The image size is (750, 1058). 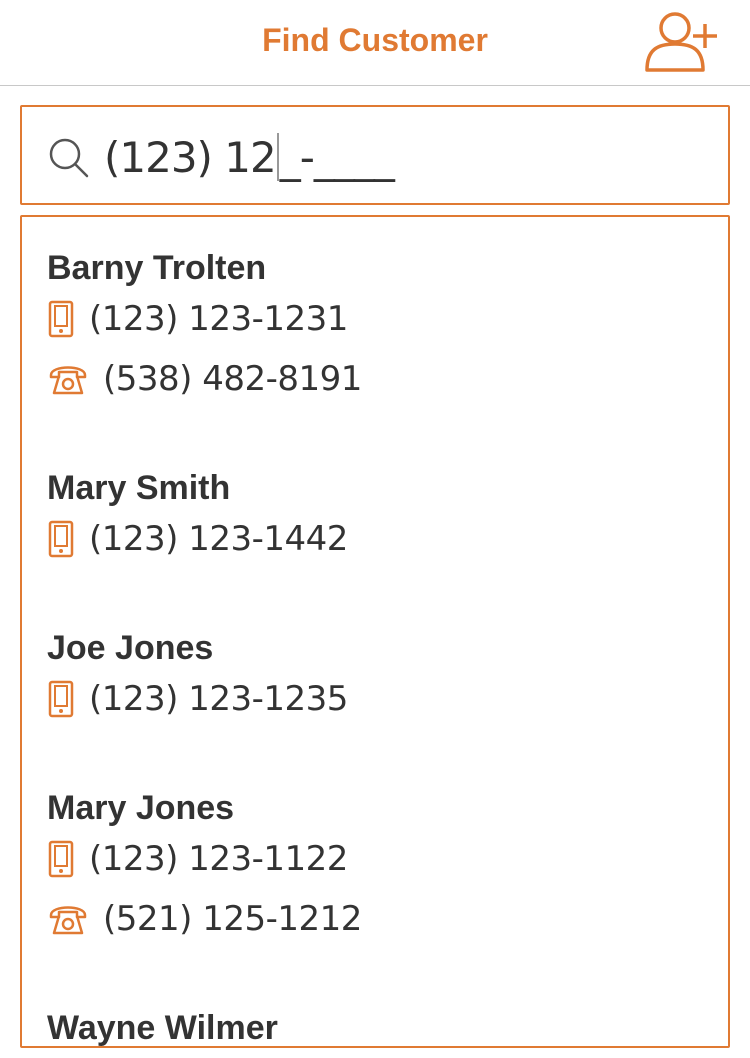 I want to click on text-caret, so click(x=277, y=157).